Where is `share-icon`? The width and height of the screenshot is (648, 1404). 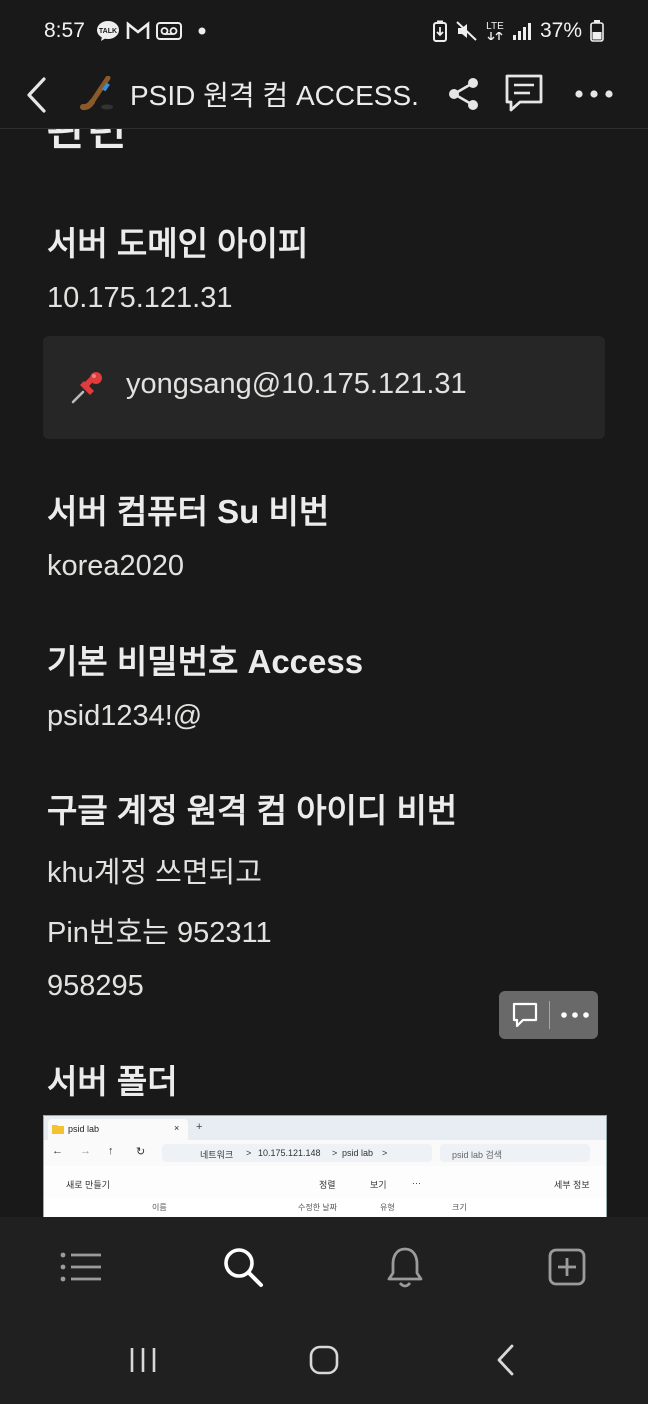 share-icon is located at coordinates (463, 94).